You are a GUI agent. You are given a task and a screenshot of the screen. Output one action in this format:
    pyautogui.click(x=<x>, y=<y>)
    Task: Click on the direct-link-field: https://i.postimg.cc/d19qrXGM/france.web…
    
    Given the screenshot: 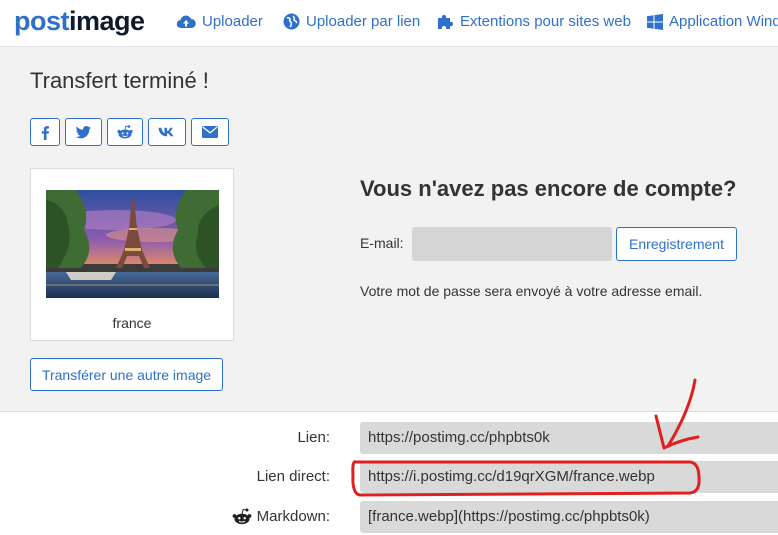 What is the action you would take?
    pyautogui.click(x=569, y=477)
    